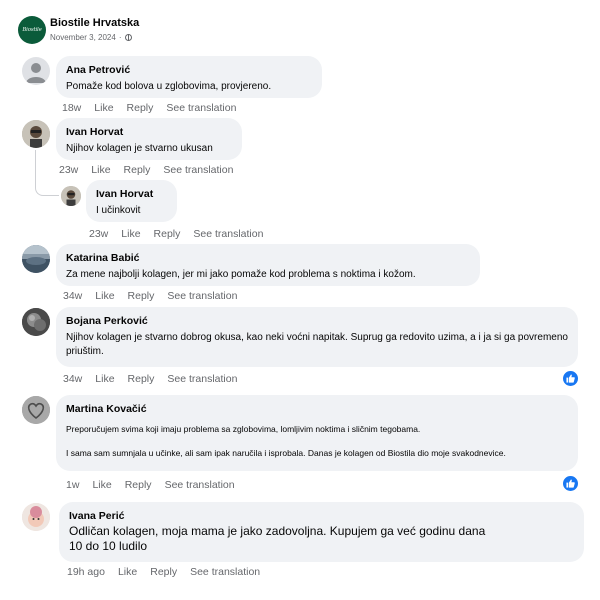 This screenshot has width=600, height=600. I want to click on post-meta: November 3, 2024 ·, so click(91, 37).